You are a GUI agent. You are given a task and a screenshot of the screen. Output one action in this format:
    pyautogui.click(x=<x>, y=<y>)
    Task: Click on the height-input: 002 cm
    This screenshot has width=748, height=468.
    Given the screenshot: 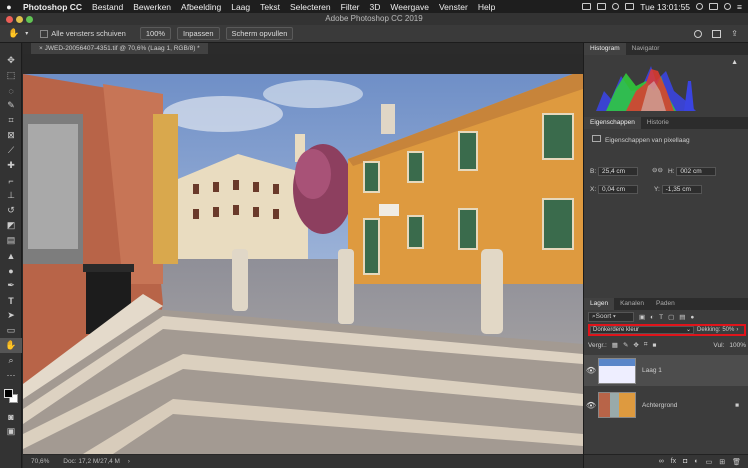 What is the action you would take?
    pyautogui.click(x=696, y=171)
    